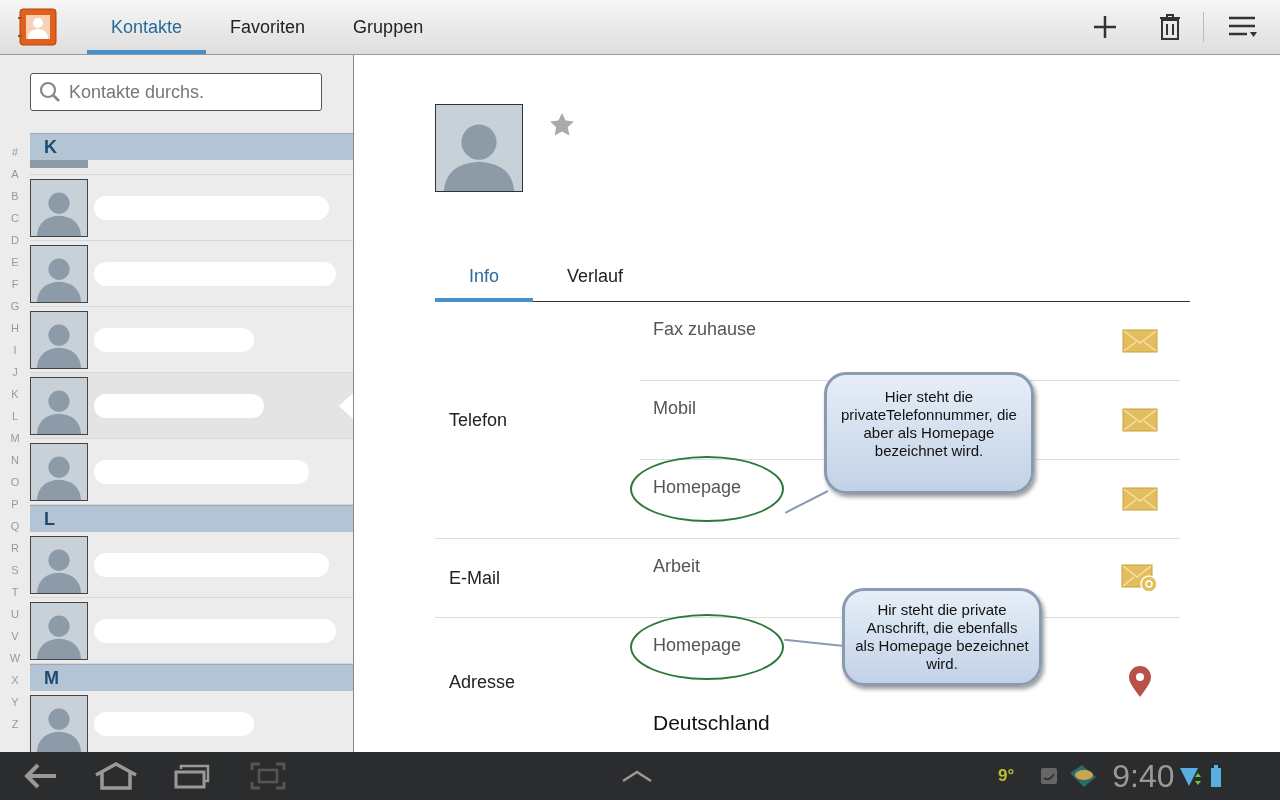 This screenshot has height=800, width=1280. Describe the element at coordinates (15, 196) in the screenshot. I see `index-letter: B` at that location.